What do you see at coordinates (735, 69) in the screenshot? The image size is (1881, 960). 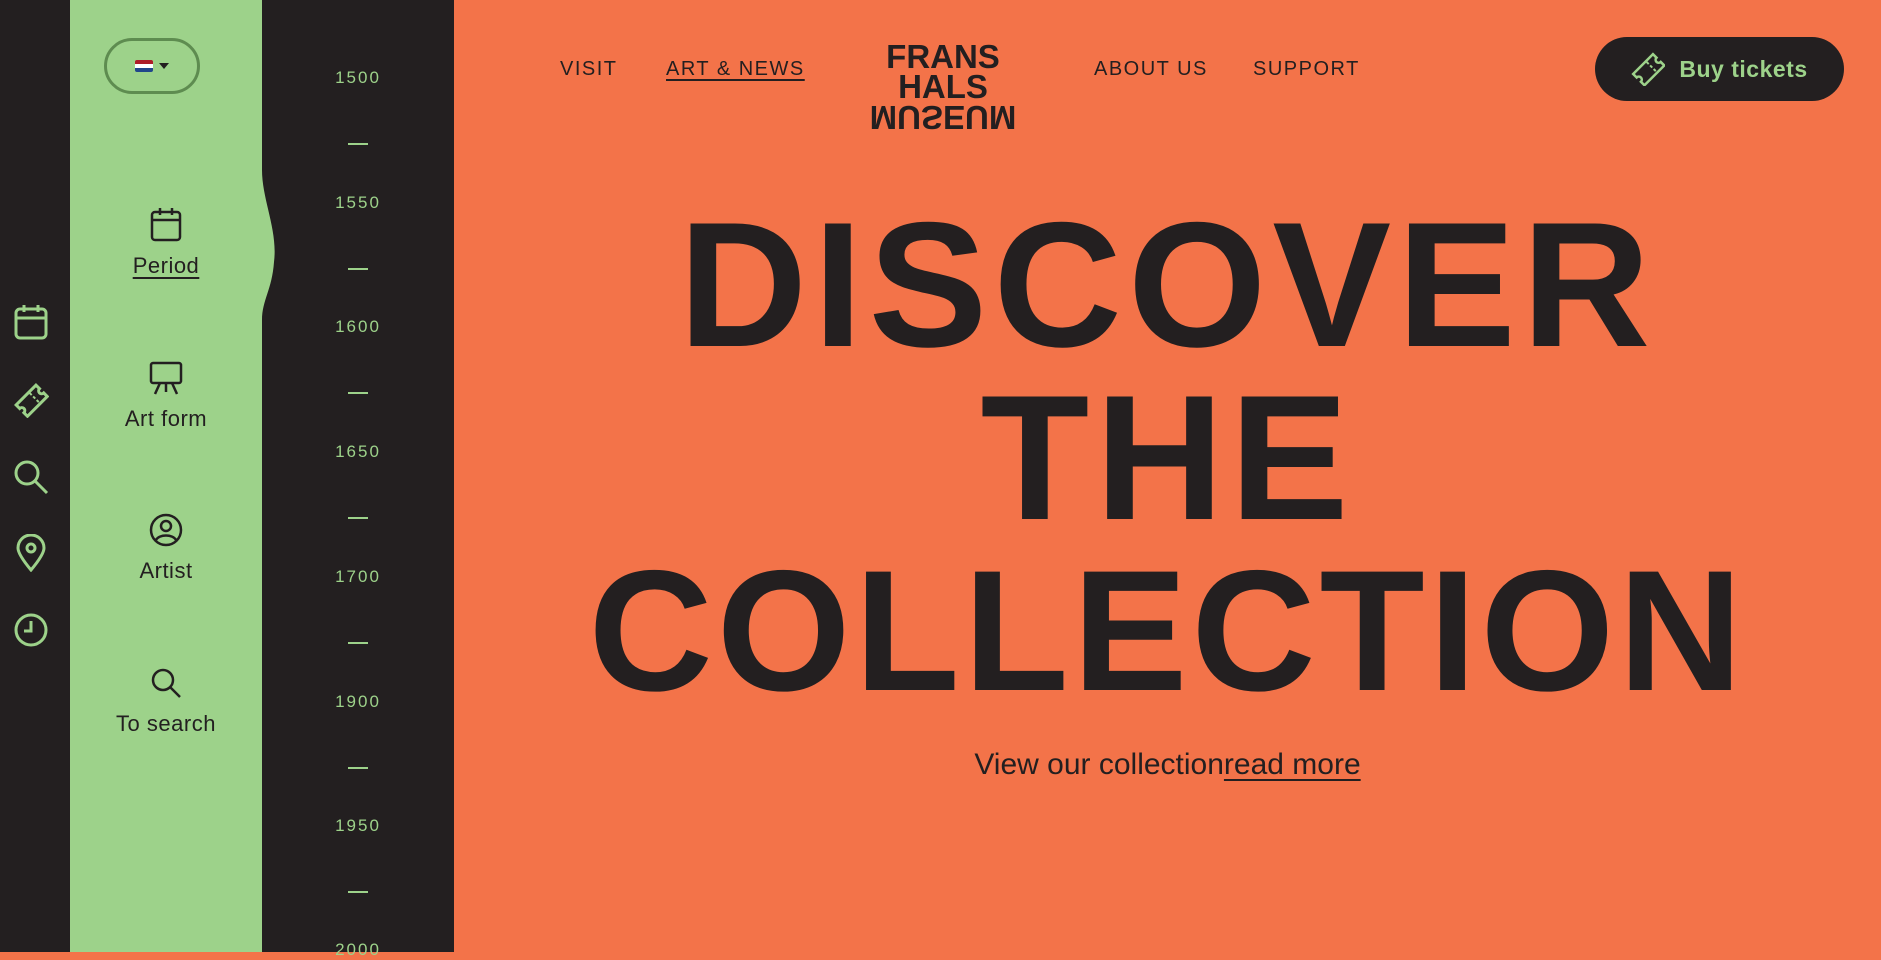 I see `nav-art-news: ART & NEWS` at bounding box center [735, 69].